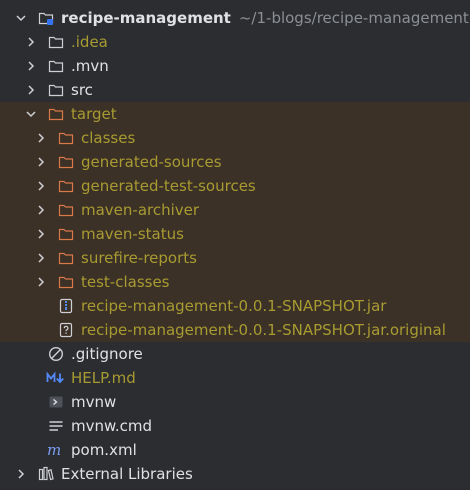  Describe the element at coordinates (56, 378) in the screenshot. I see `markdown-icon` at that location.